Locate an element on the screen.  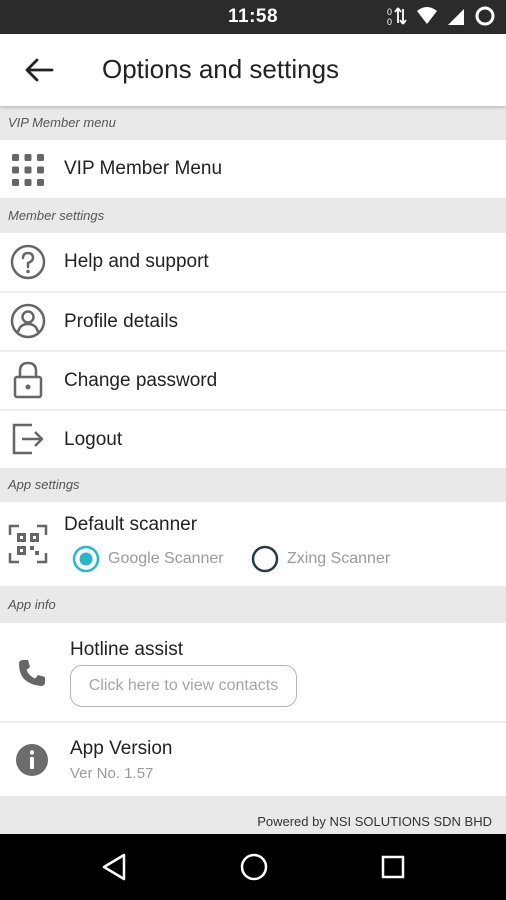
google-scanner-label: Google Scanner is located at coordinates (166, 558).